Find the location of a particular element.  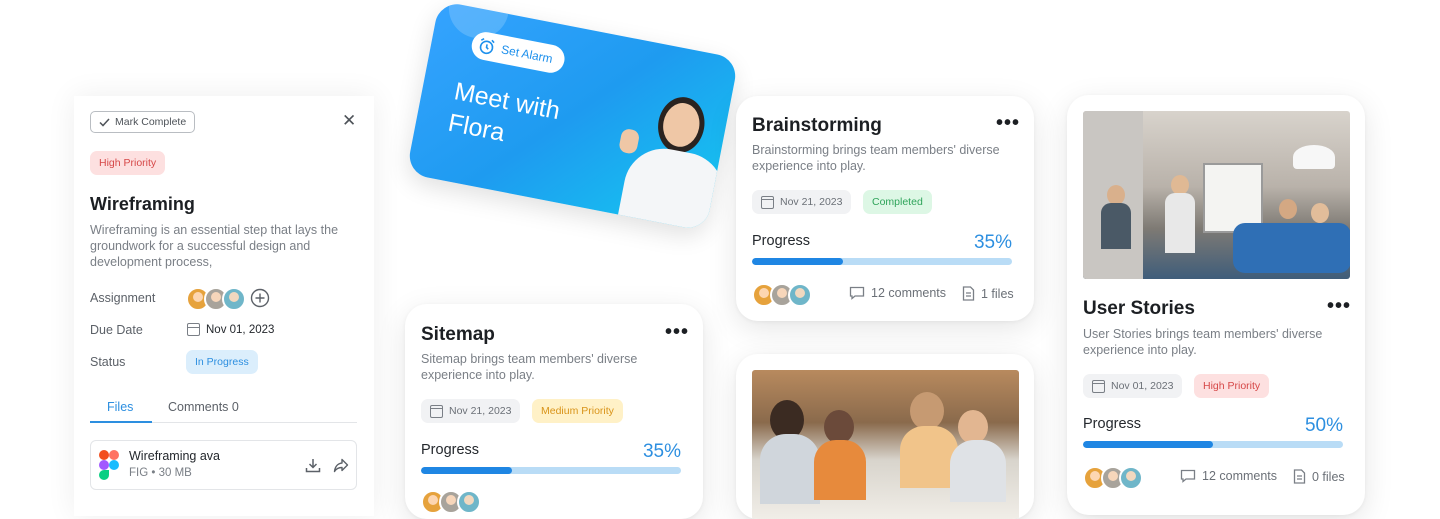

set-alarm-label: Set Alarm is located at coordinates (527, 54).